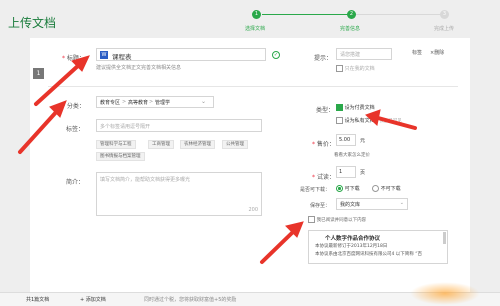 Image resolution: width=500 pixels, height=306 pixels. I want to click on doc-count: 共1篇文档, so click(38, 300).